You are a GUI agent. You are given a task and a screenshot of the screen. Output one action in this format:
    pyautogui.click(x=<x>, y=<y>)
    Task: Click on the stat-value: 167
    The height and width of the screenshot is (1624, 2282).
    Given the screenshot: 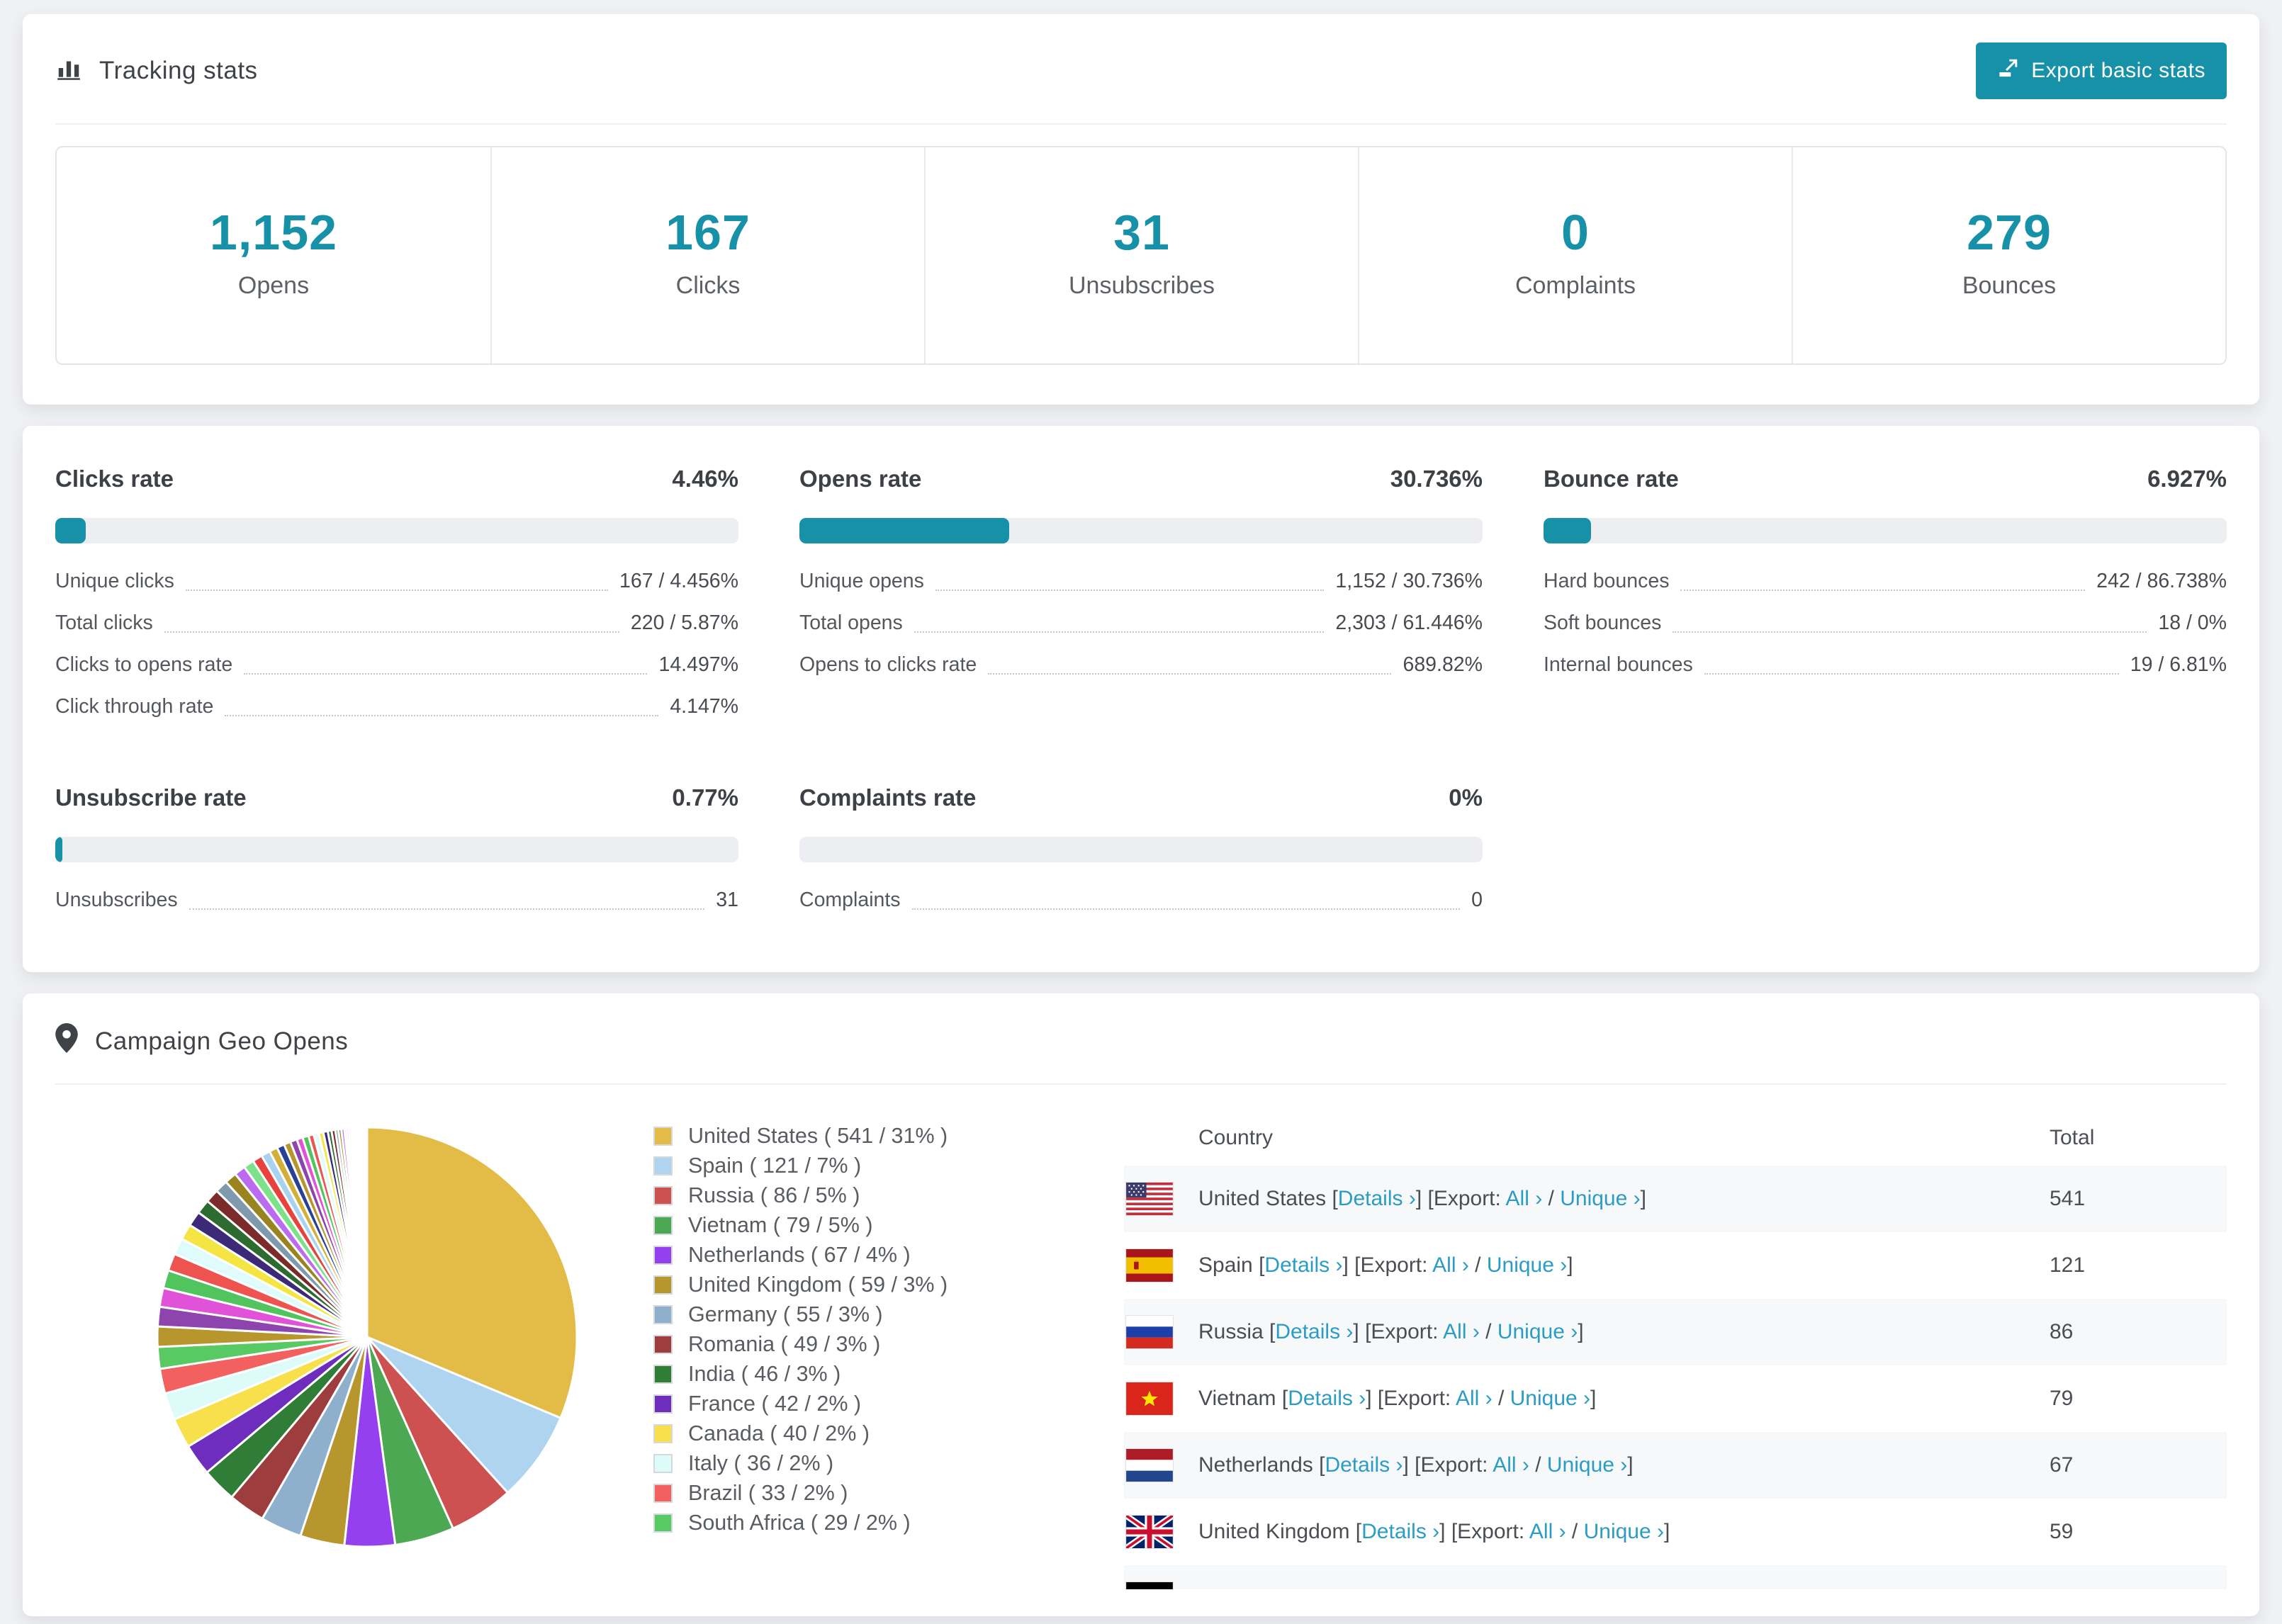 What is the action you would take?
    pyautogui.click(x=708, y=233)
    